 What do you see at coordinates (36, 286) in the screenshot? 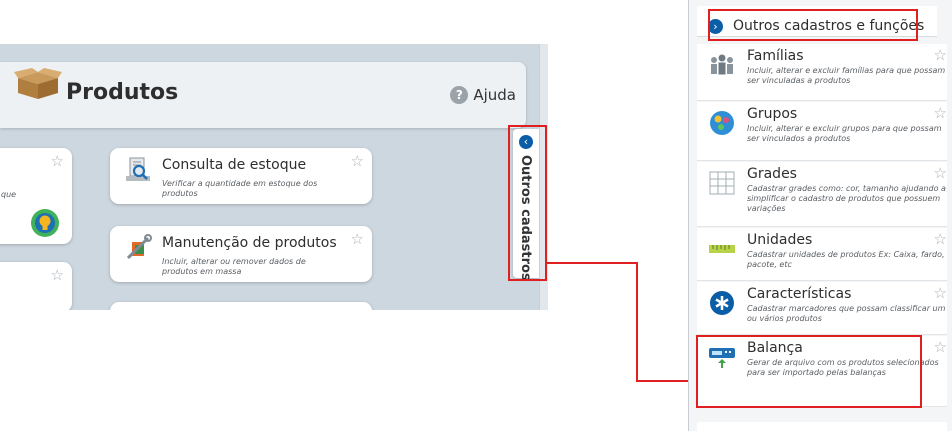
I see `partial-card: ☆` at bounding box center [36, 286].